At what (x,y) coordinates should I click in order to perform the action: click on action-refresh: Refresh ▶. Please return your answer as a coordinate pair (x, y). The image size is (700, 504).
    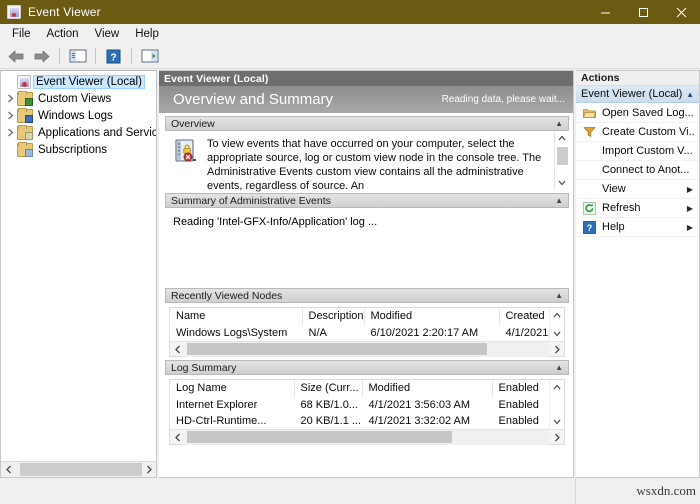
    Looking at the image, I should click on (637, 208).